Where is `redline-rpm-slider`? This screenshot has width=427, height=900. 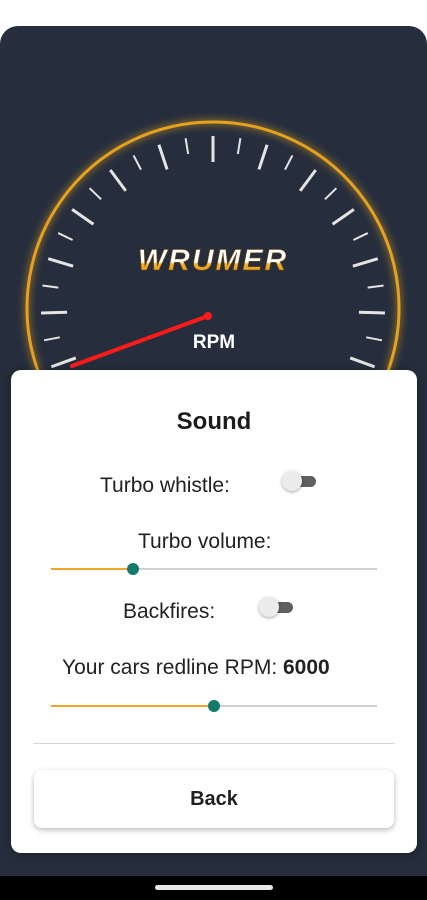 redline-rpm-slider is located at coordinates (214, 706).